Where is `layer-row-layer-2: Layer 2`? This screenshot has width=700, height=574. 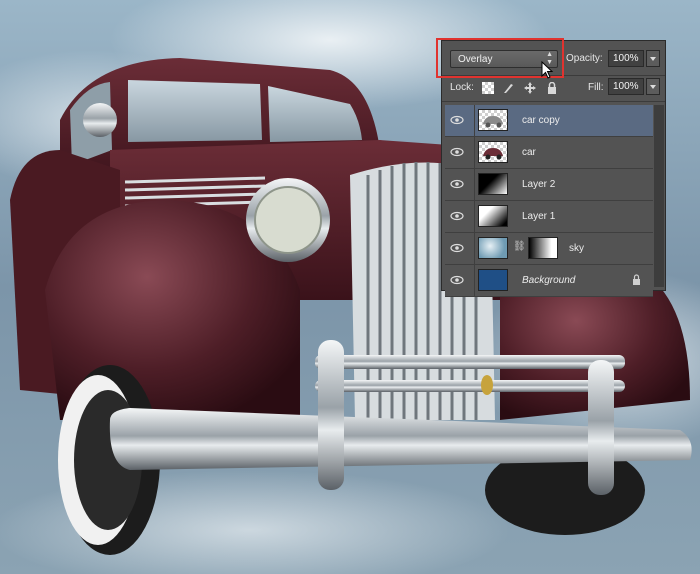 layer-row-layer-2: Layer 2 is located at coordinates (549, 185).